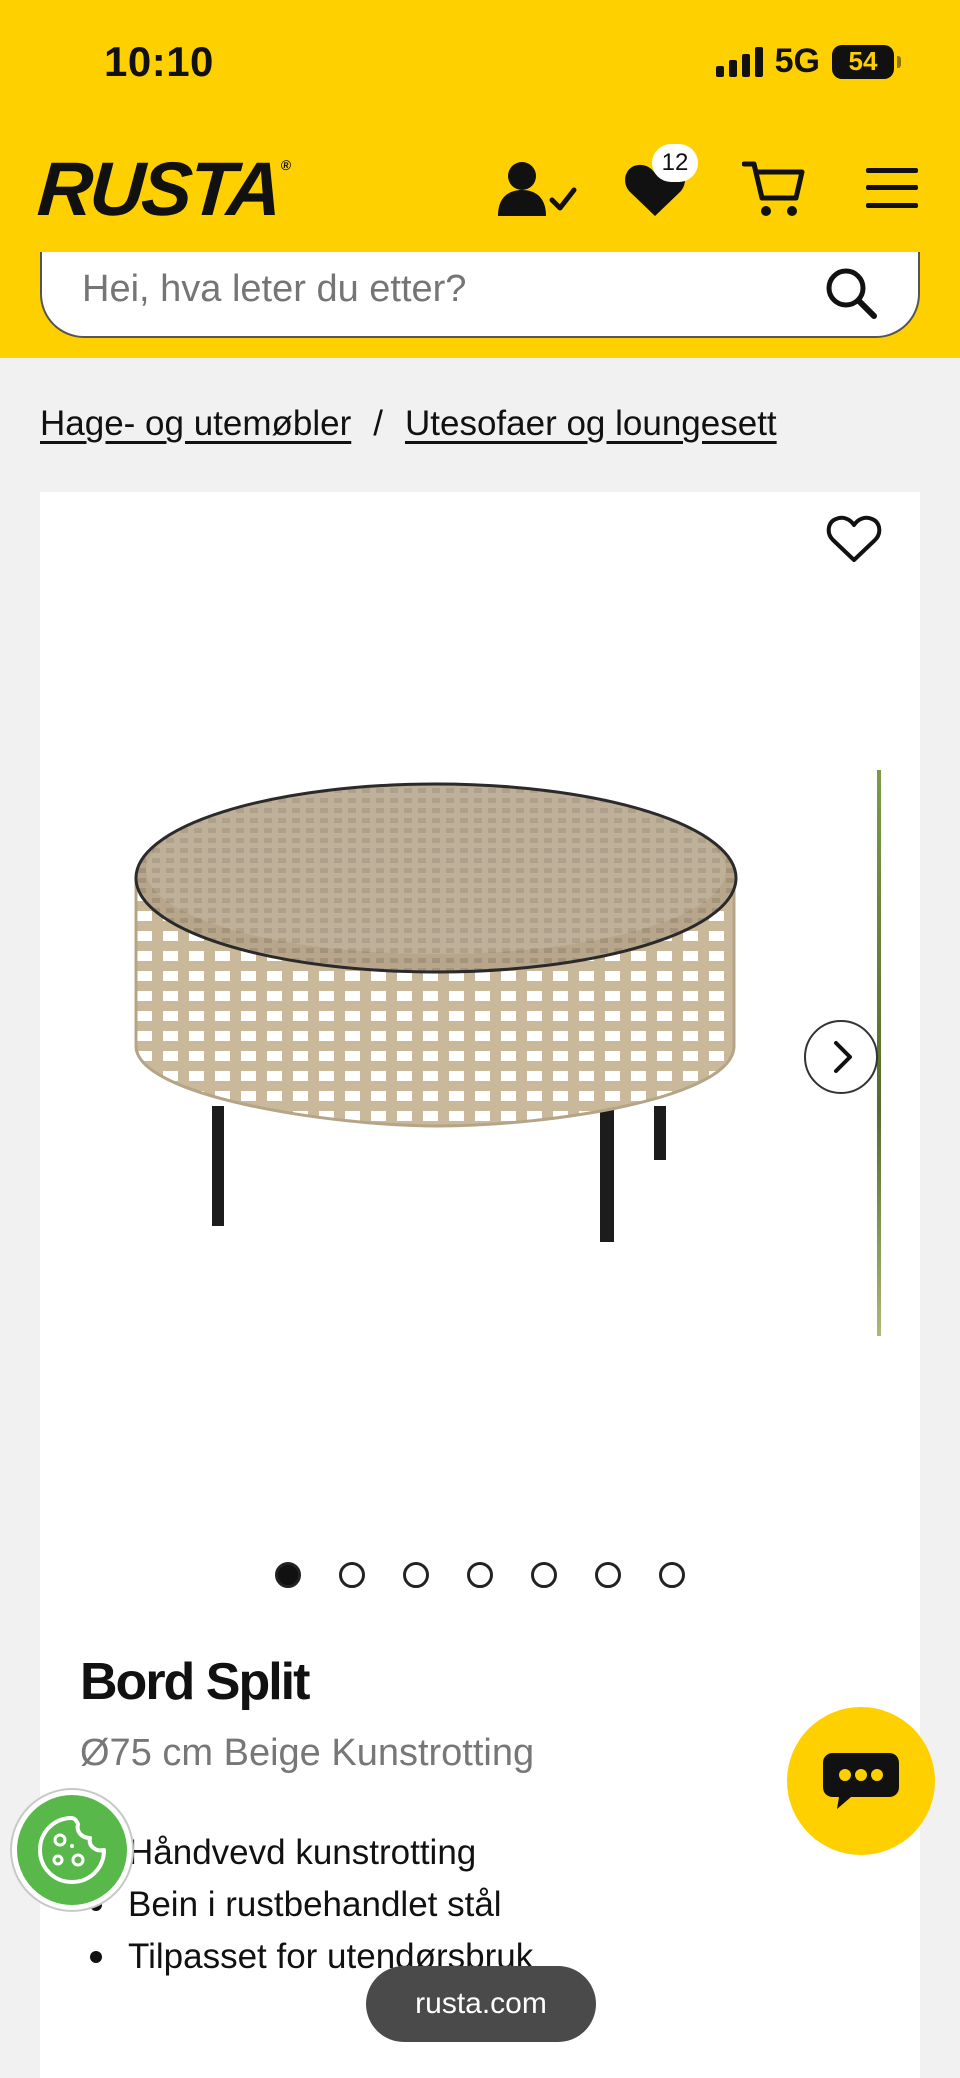  I want to click on product-subtitle: Ø75 cm Beige Kunstrotting, so click(307, 1753).